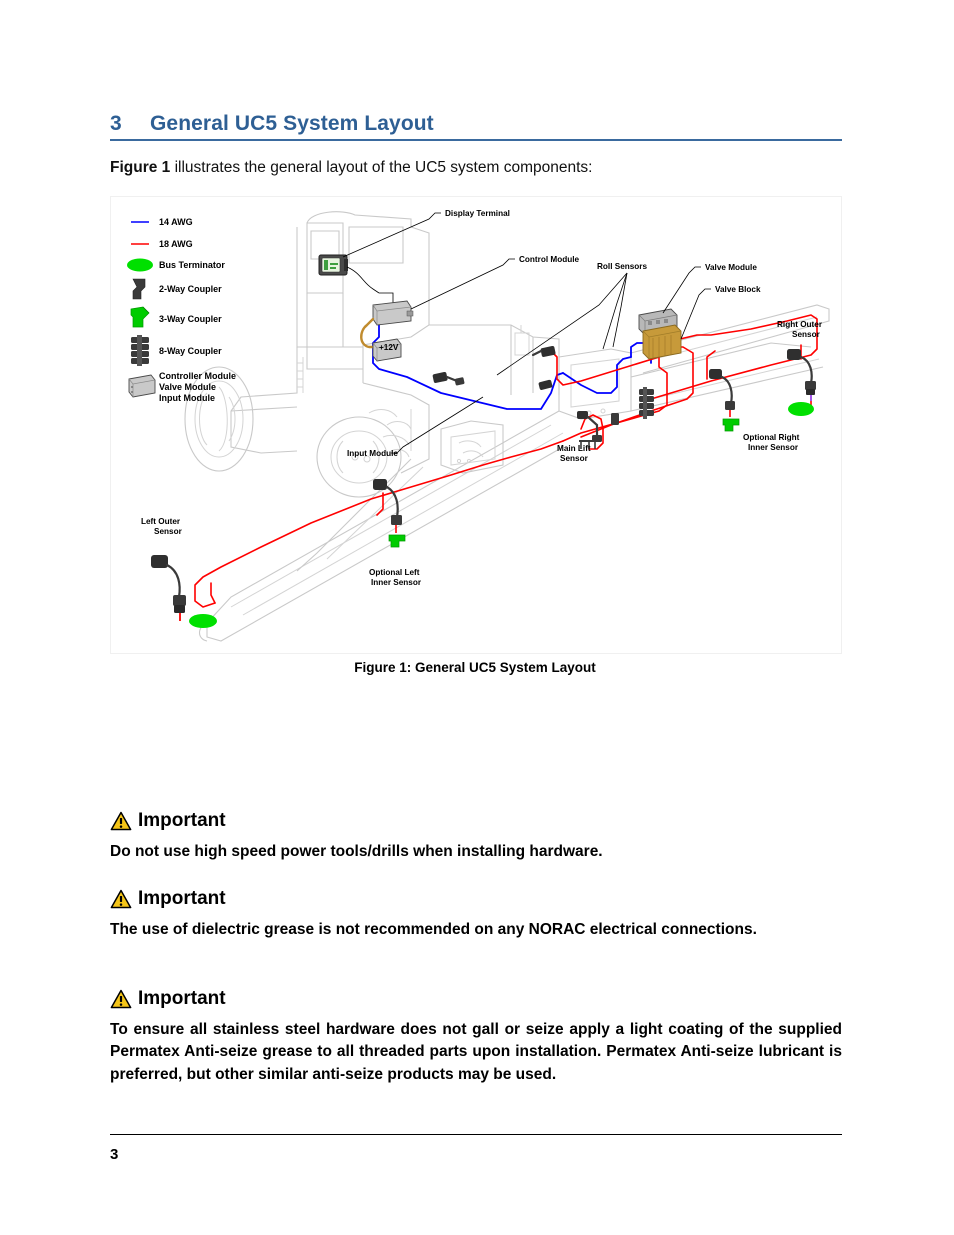 This screenshot has width=954, height=1235. I want to click on legend-label-valve-module: Valve Module, so click(187, 387).